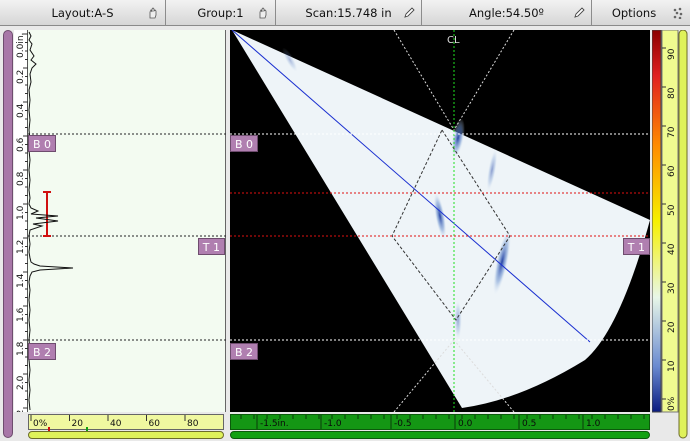 The image size is (690, 441). Describe the element at coordinates (440, 422) in the screenshot. I see `position-scale: -1.5in. -1.0 -0.5 0.0 0.5 1.0` at that location.